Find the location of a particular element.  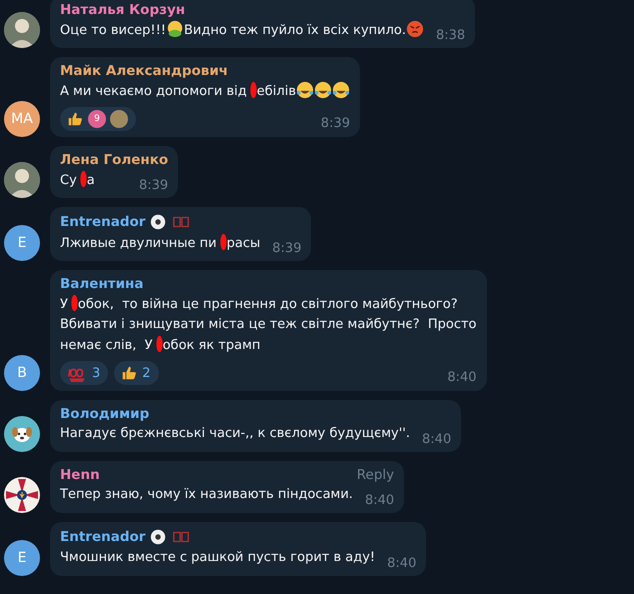

message-time: 8:38 is located at coordinates (451, 36).